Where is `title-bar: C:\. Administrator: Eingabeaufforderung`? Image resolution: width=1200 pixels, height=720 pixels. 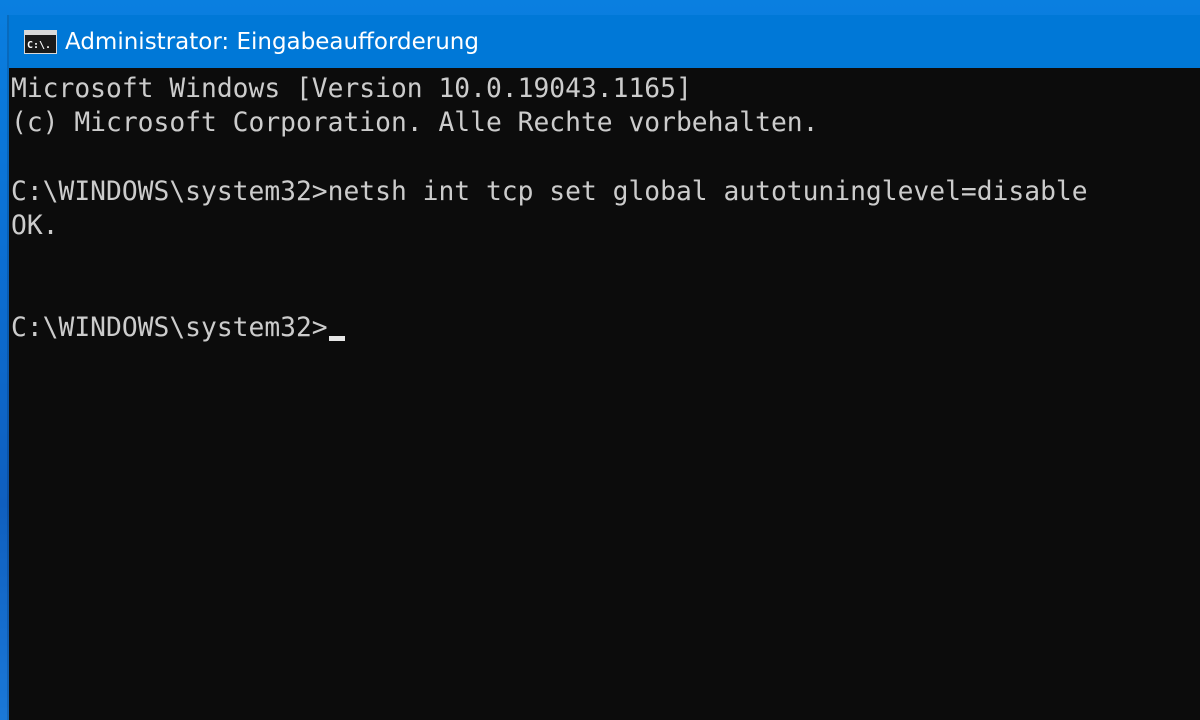
title-bar: C:\. Administrator: Eingabeaufforderung is located at coordinates (604, 41).